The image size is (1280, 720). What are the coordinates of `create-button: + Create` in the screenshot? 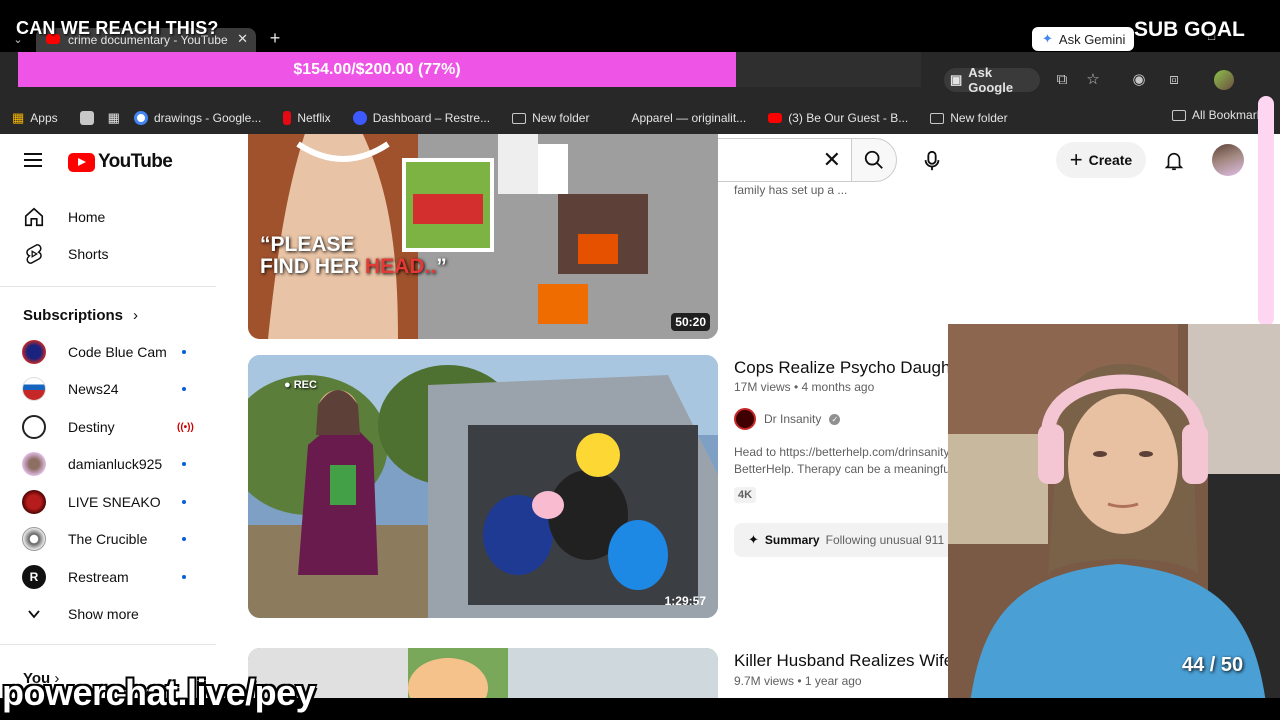 It's located at (1101, 160).